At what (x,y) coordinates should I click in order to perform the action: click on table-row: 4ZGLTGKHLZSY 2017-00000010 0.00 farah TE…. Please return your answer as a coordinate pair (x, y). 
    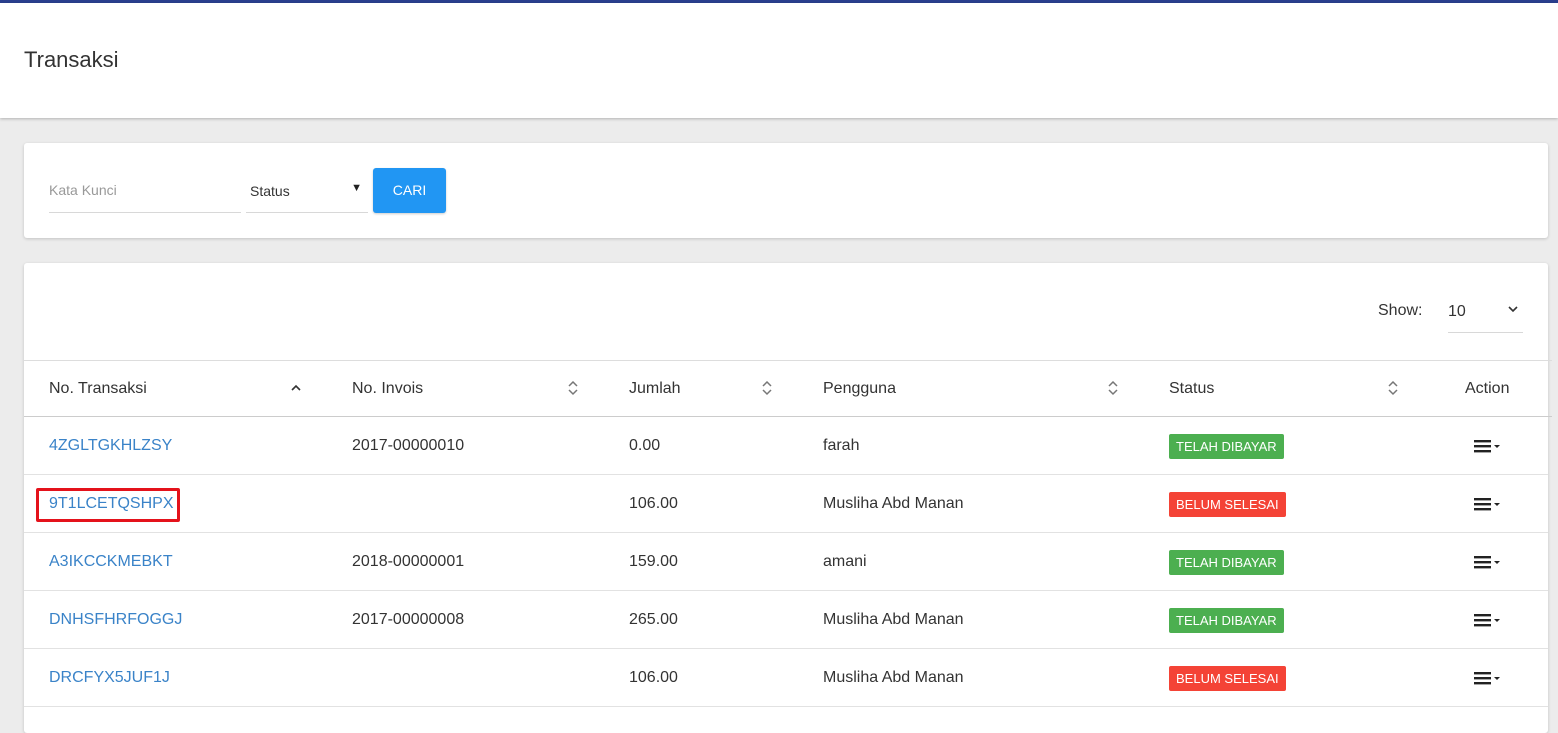
    Looking at the image, I should click on (786, 446).